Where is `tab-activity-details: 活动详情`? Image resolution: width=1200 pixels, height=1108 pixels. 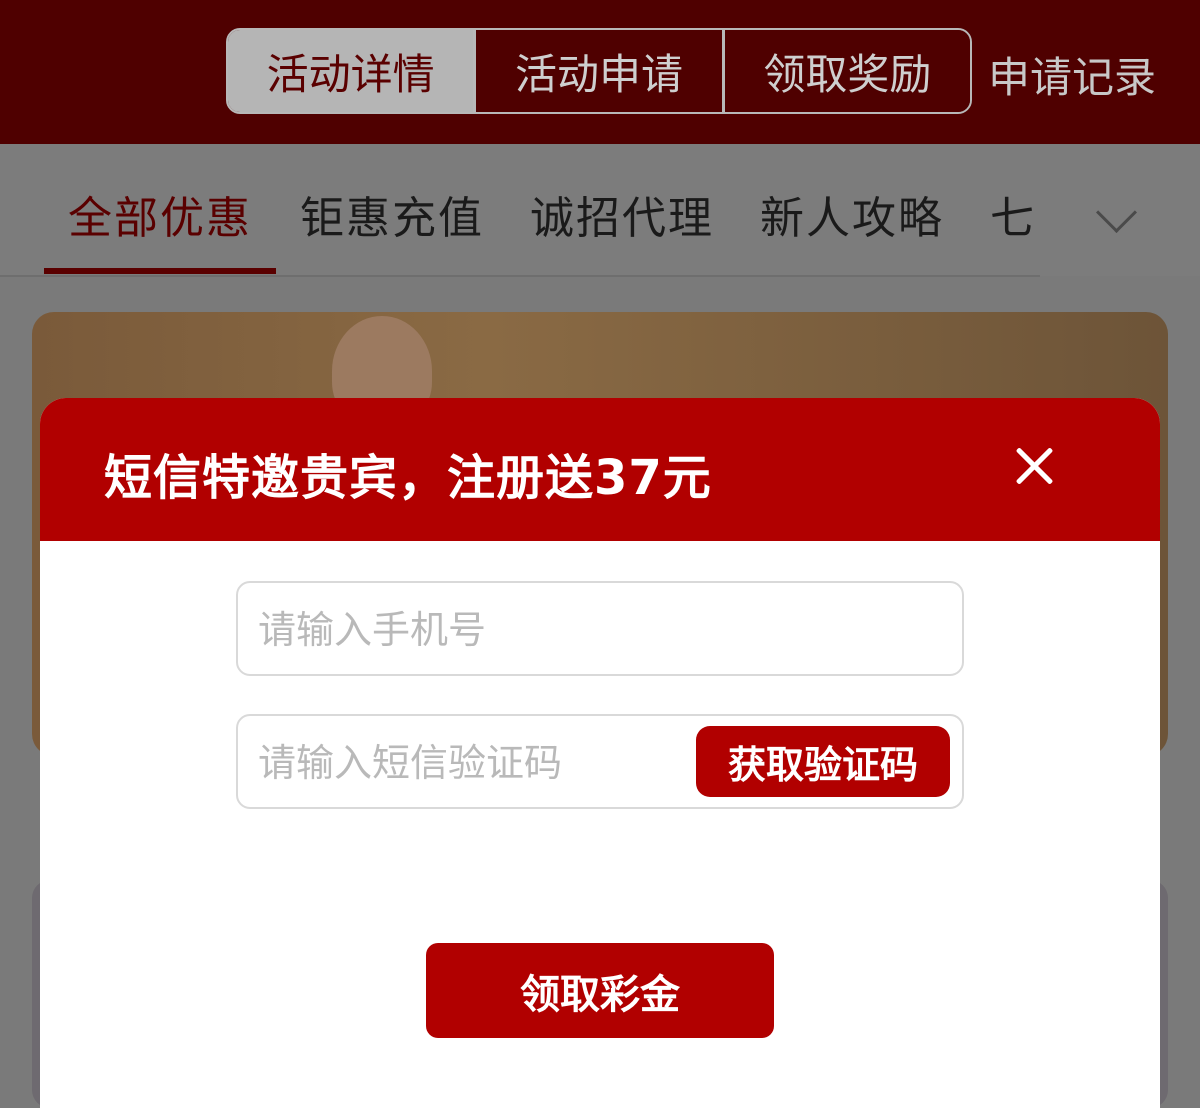 tab-activity-details: 活动详情 is located at coordinates (351, 71).